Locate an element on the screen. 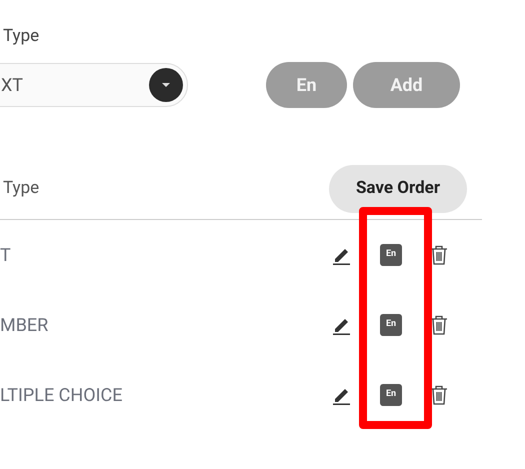 This screenshot has height=469, width=525. type-label: Type is located at coordinates (21, 36).